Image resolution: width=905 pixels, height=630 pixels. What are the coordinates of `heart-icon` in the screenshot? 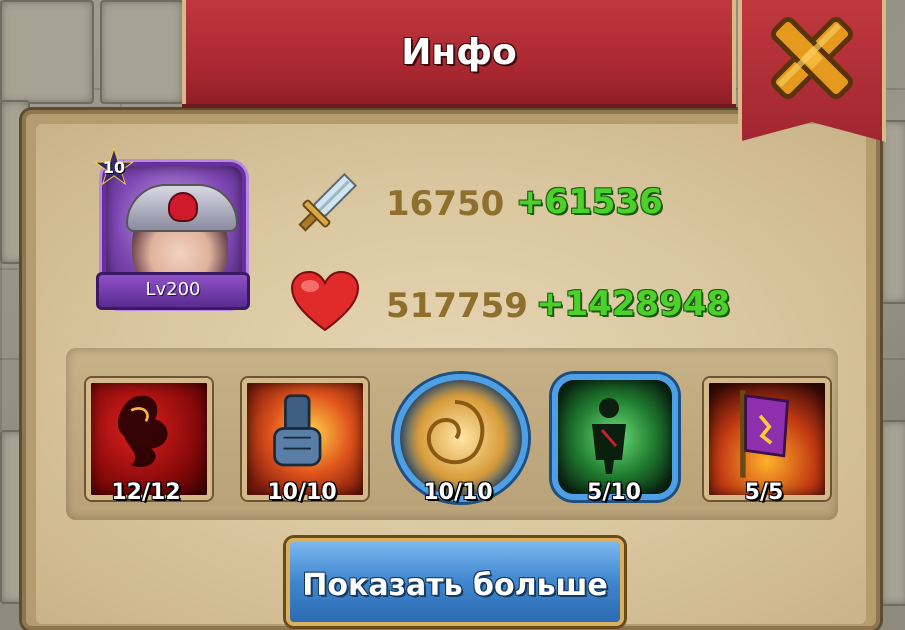 It's located at (325, 301).